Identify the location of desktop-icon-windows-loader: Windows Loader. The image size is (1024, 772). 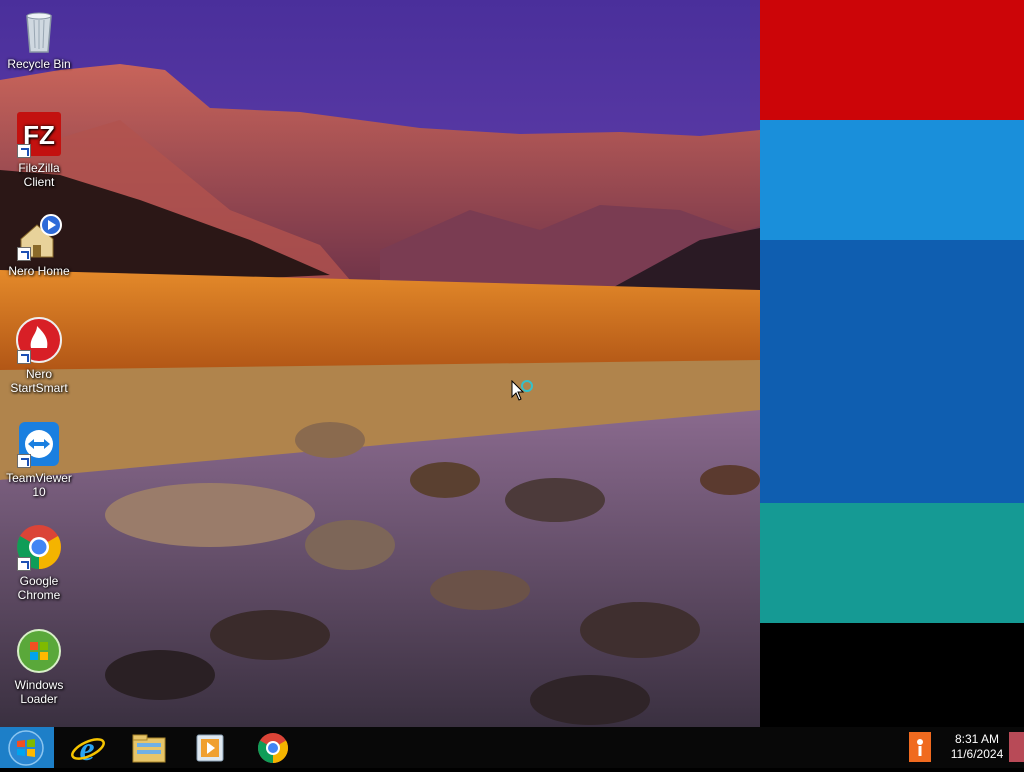
(39, 666).